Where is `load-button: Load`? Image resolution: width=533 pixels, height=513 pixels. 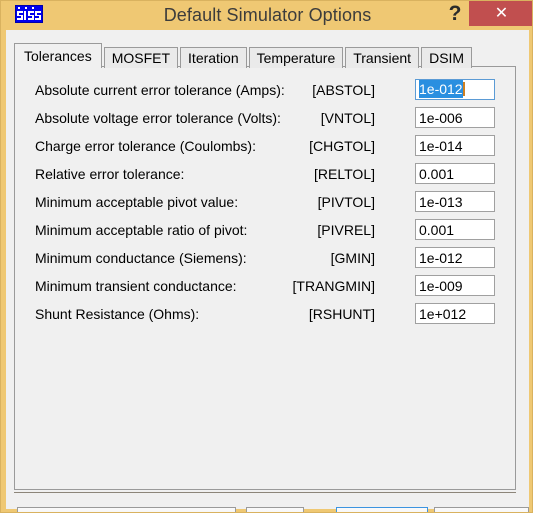 load-button: Load is located at coordinates (275, 509).